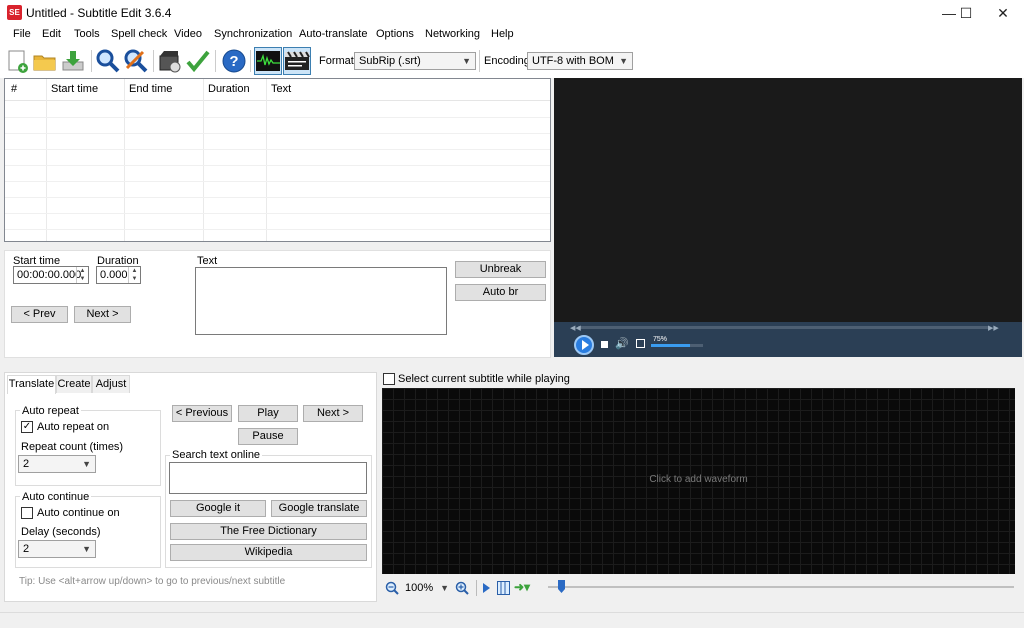 This screenshot has width=1024, height=628. What do you see at coordinates (484, 379) in the screenshot?
I see `select-while-playing-label: Select current subtitle while playing` at bounding box center [484, 379].